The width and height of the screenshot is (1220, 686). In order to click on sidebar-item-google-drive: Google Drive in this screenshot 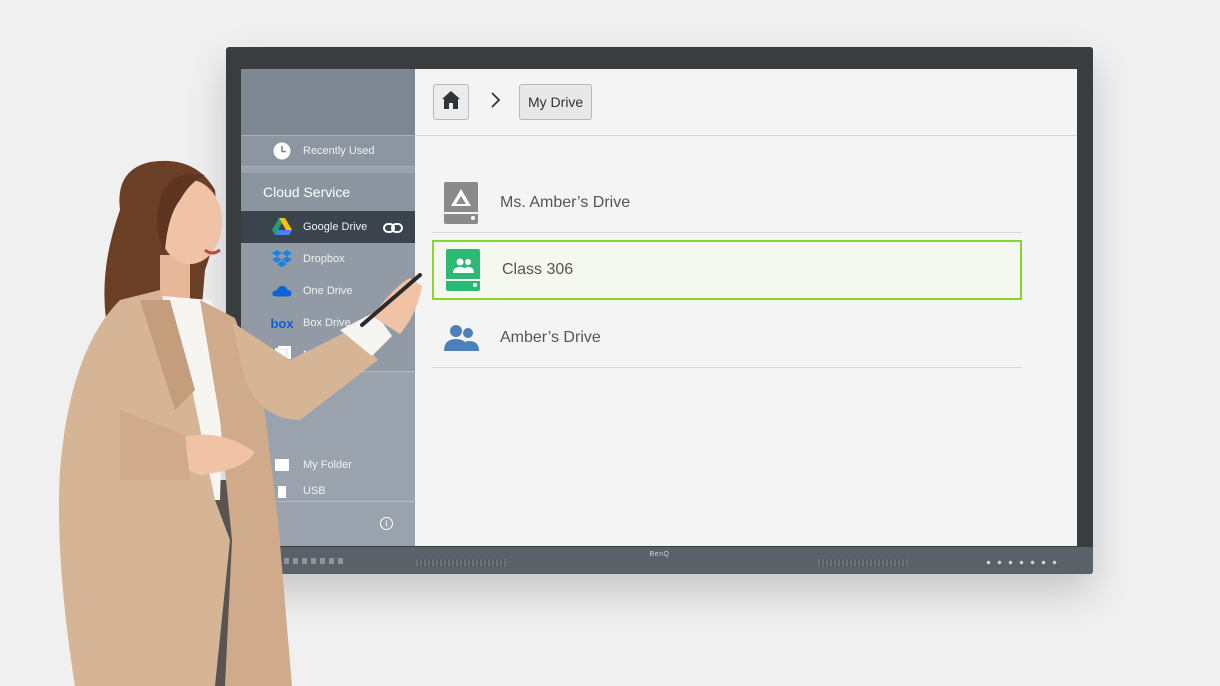, I will do `click(328, 227)`.